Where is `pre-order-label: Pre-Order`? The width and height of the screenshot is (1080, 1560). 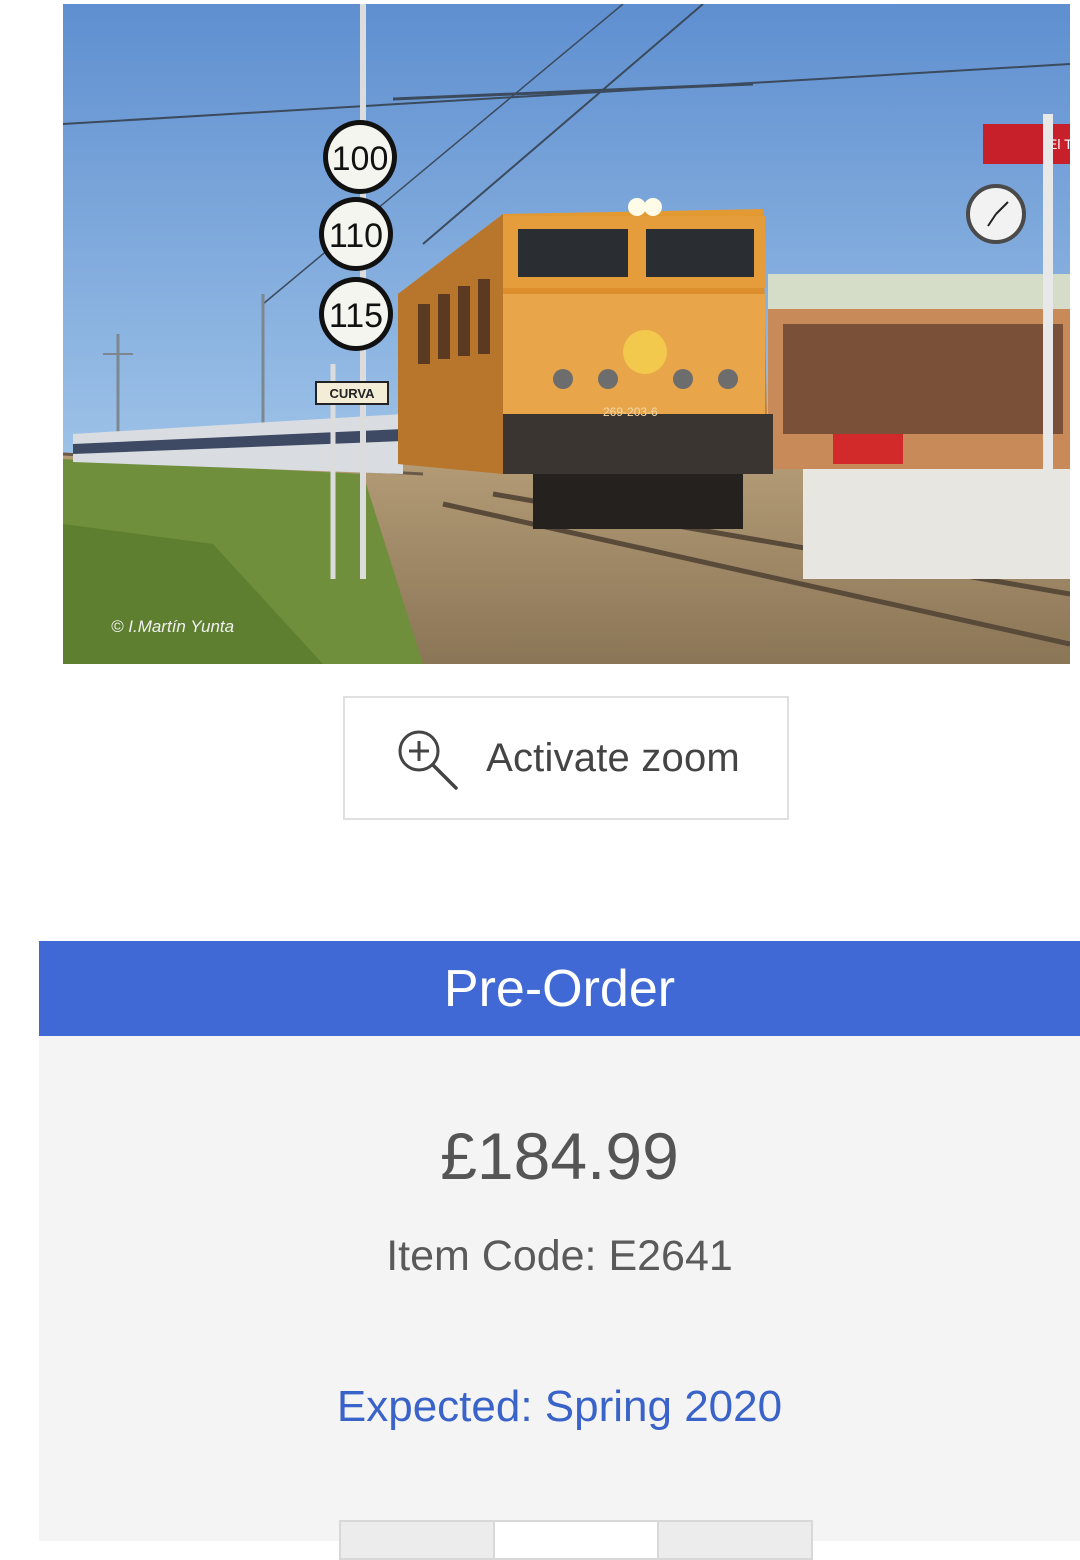
pre-order-label: Pre-Order is located at coordinates (559, 988).